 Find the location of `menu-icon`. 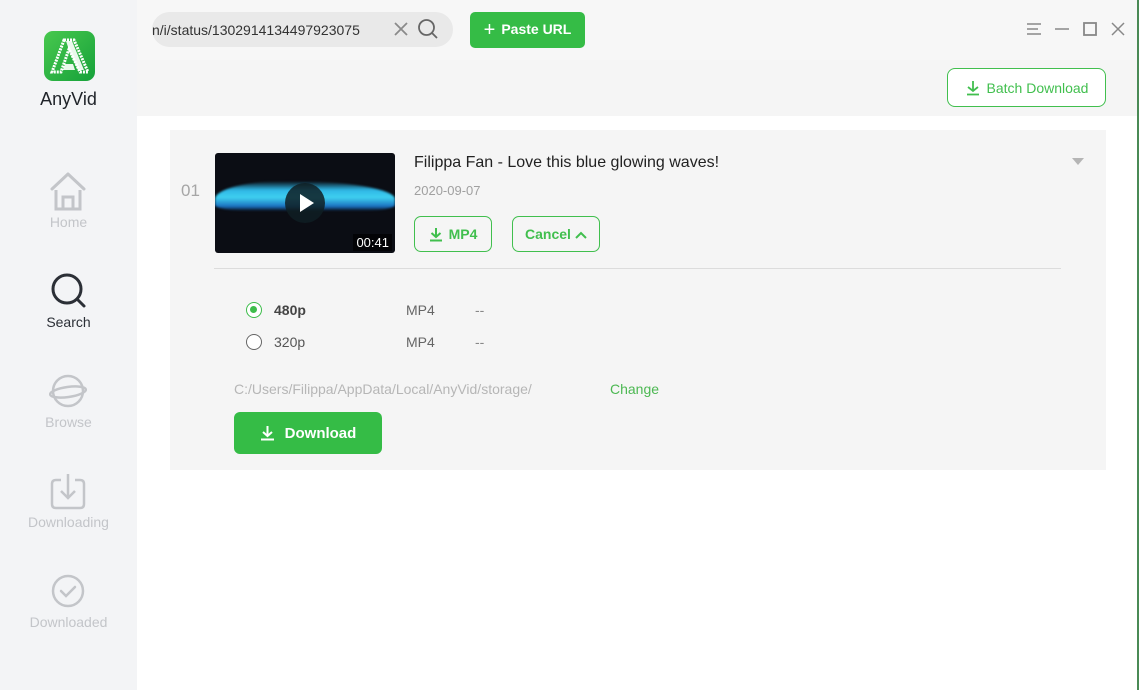

menu-icon is located at coordinates (1034, 29).